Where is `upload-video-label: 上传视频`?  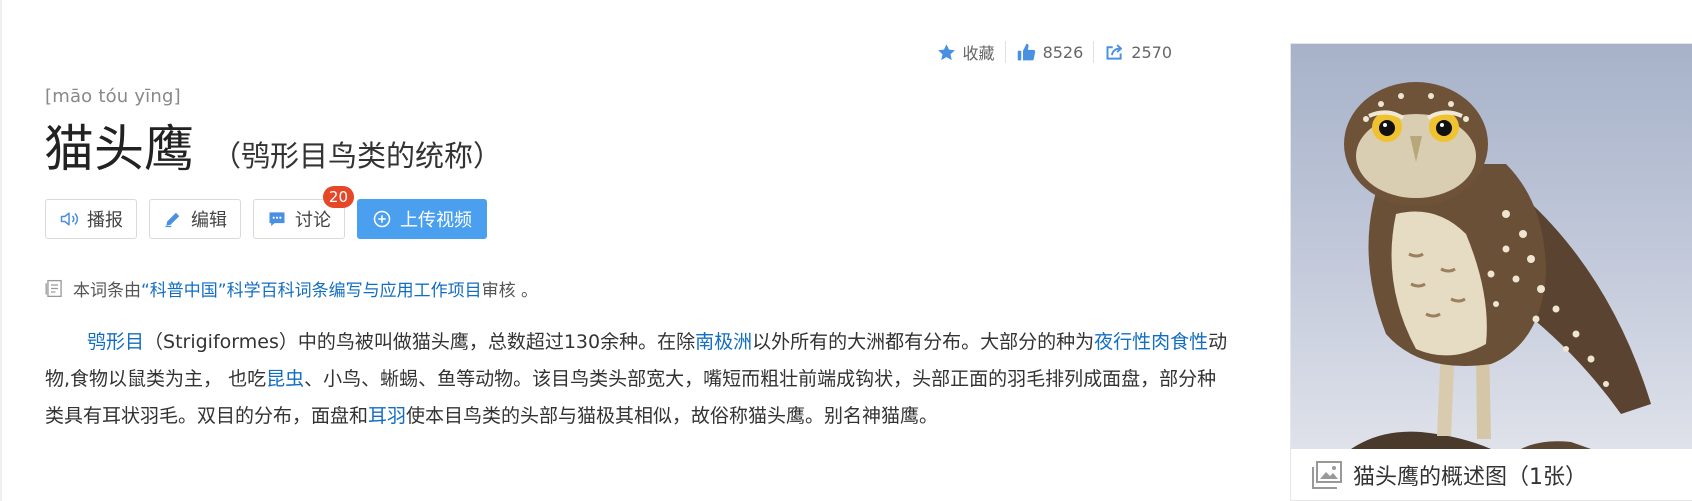 upload-video-label: 上传视频 is located at coordinates (436, 220).